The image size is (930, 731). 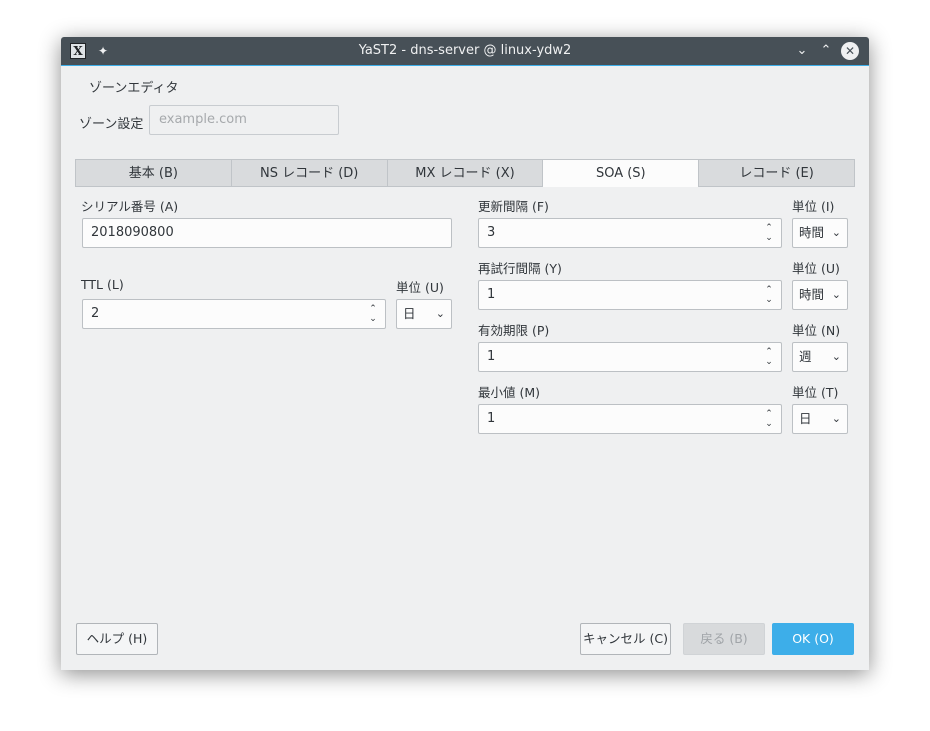 I want to click on minimum-unit-label: 単位 (T), so click(x=815, y=392).